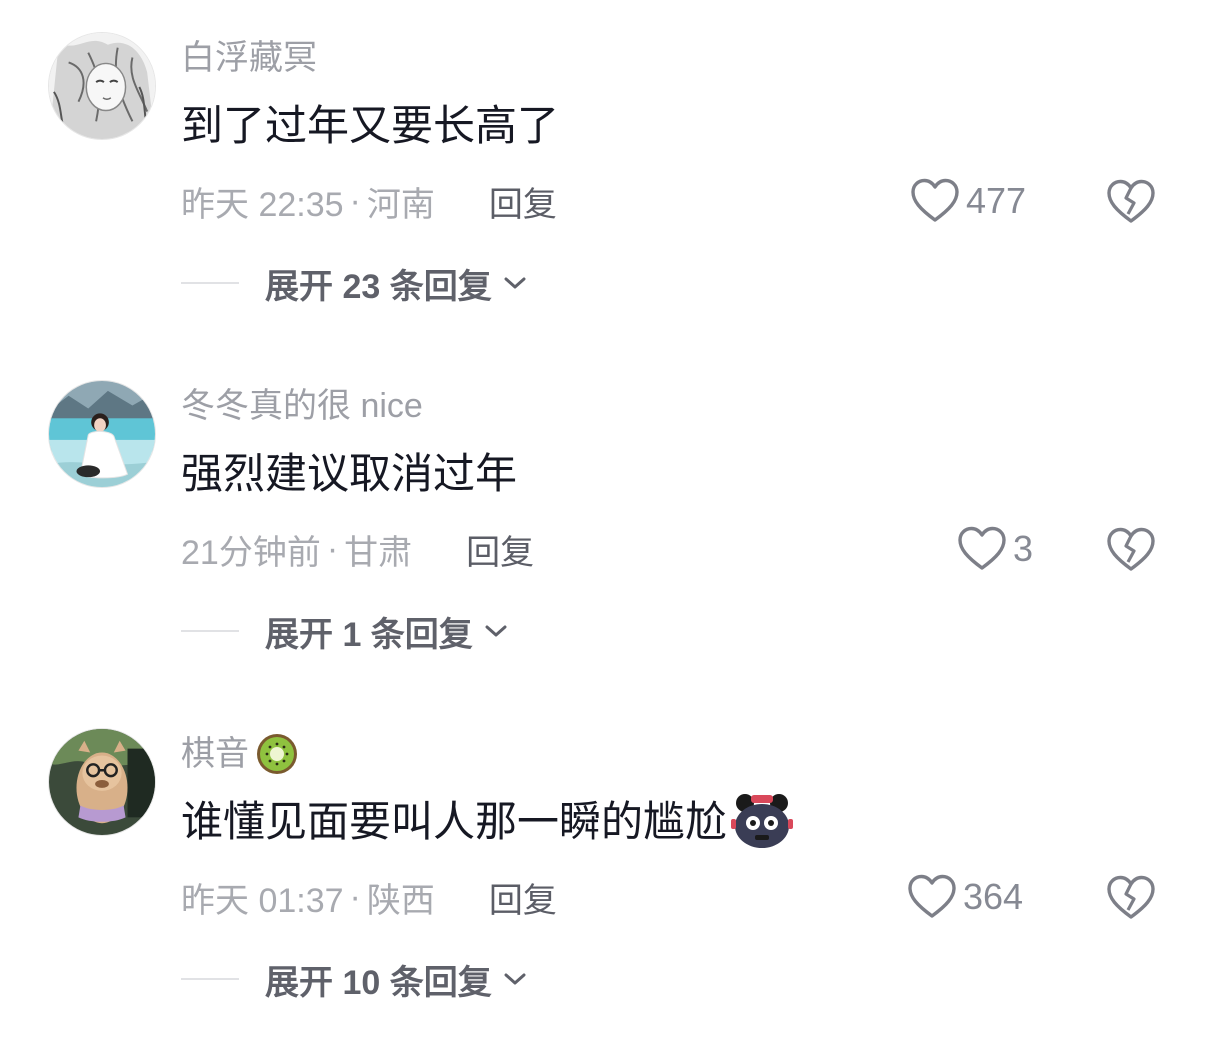  I want to click on comment-time: 21分钟前, so click(251, 552).